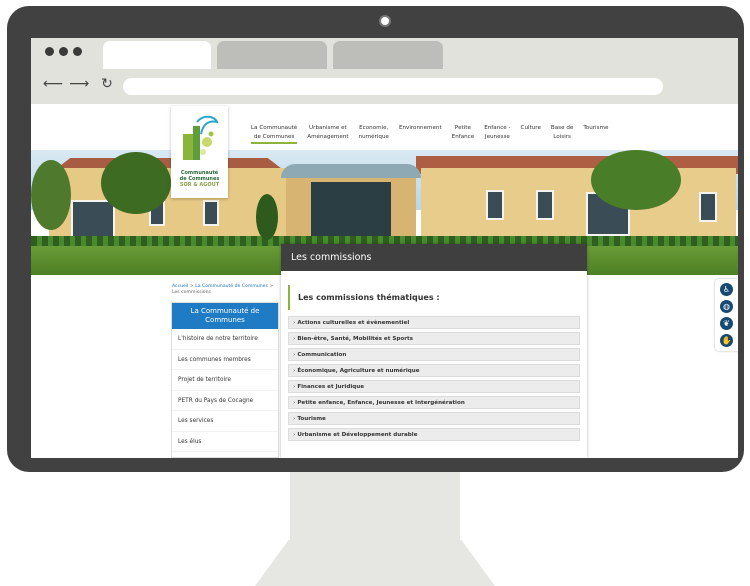  What do you see at coordinates (373, 137) in the screenshot?
I see `main-nav-label: numérique` at bounding box center [373, 137].